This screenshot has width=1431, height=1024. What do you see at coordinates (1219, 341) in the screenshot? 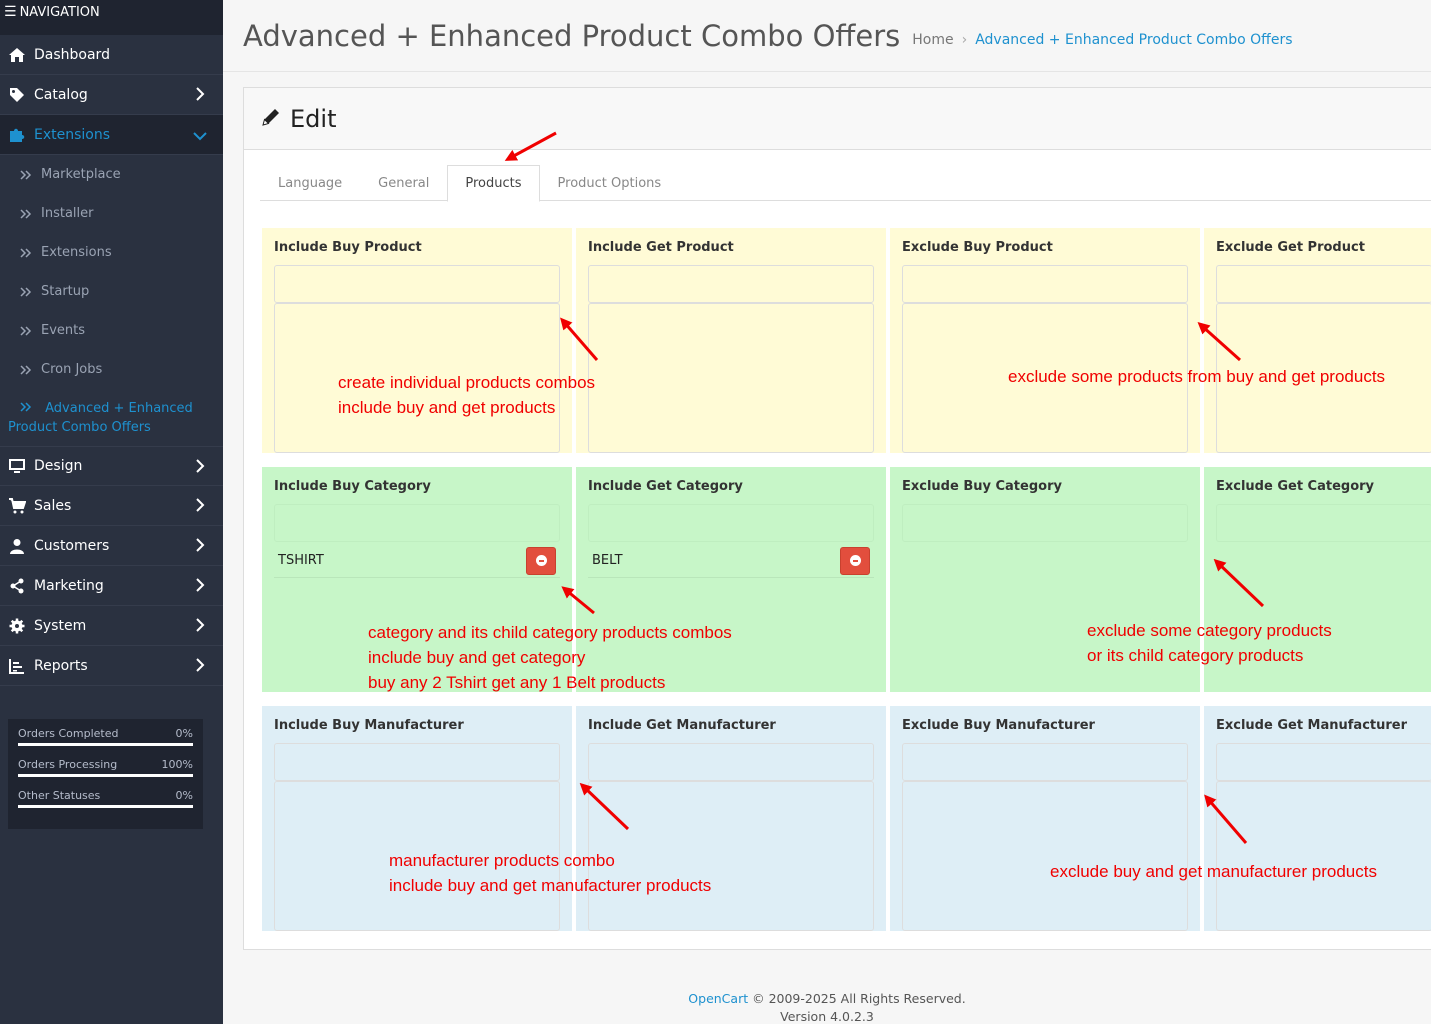
I see `arrow-to-exclude-product` at bounding box center [1219, 341].